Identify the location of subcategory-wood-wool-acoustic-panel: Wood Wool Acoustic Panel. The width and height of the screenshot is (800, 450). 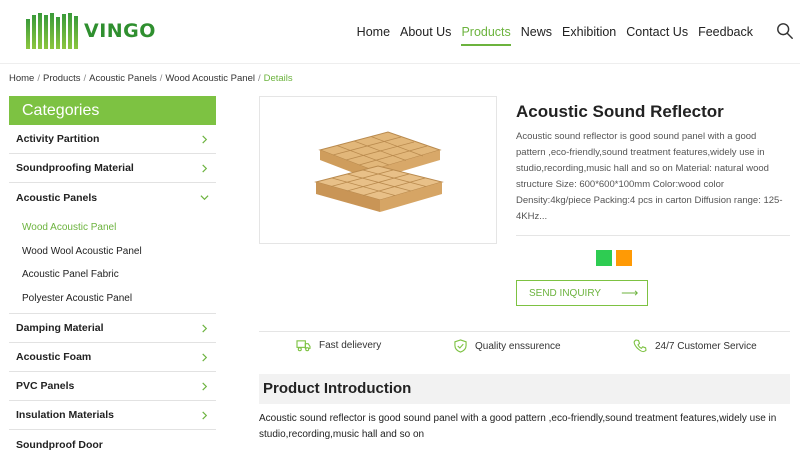
(112, 252).